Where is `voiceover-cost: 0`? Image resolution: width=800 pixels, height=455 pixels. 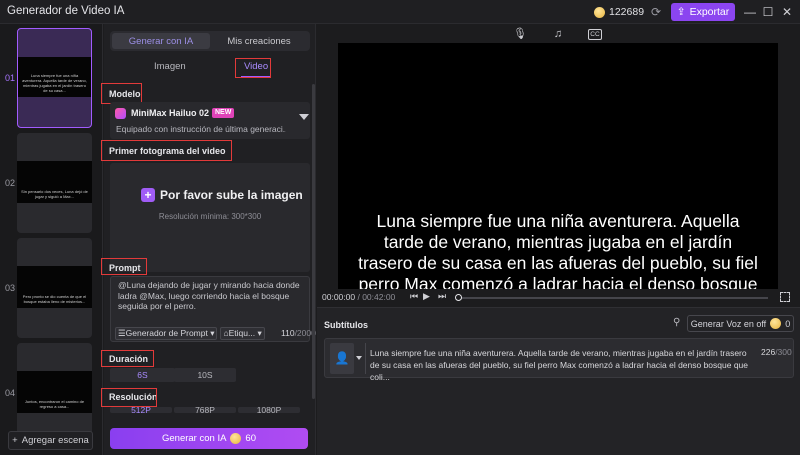
voiceover-cost: 0 is located at coordinates (788, 323).